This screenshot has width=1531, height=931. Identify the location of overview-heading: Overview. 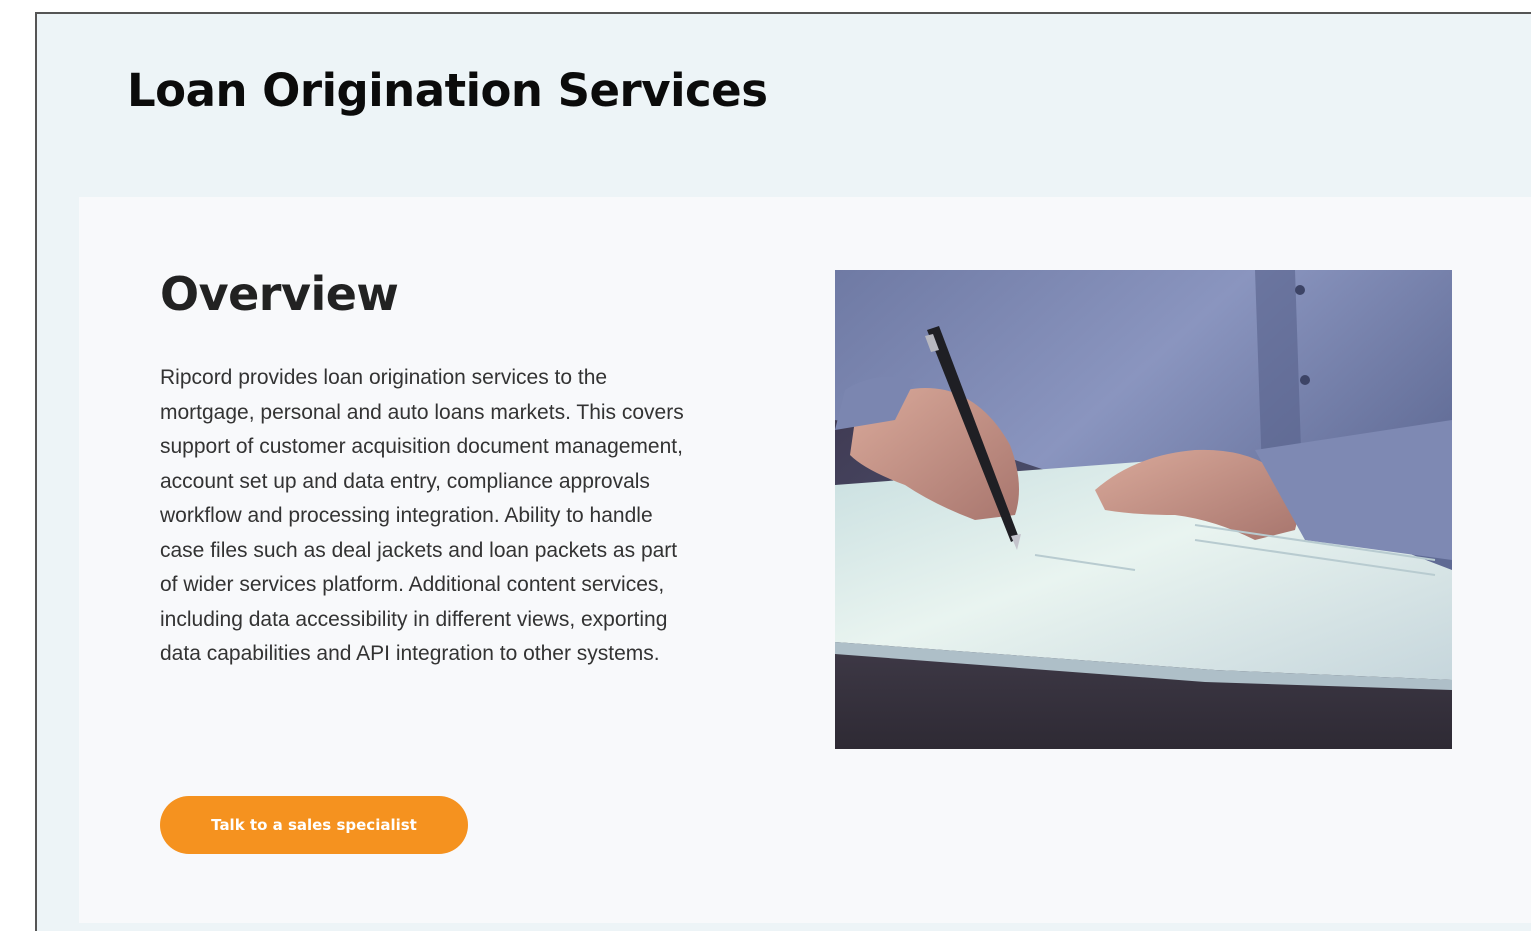
(279, 294).